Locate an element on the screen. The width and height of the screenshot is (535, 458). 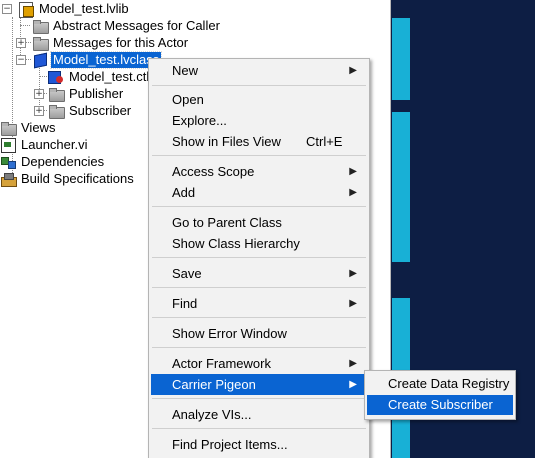
menu-item-label: Open is located at coordinates (188, 99).